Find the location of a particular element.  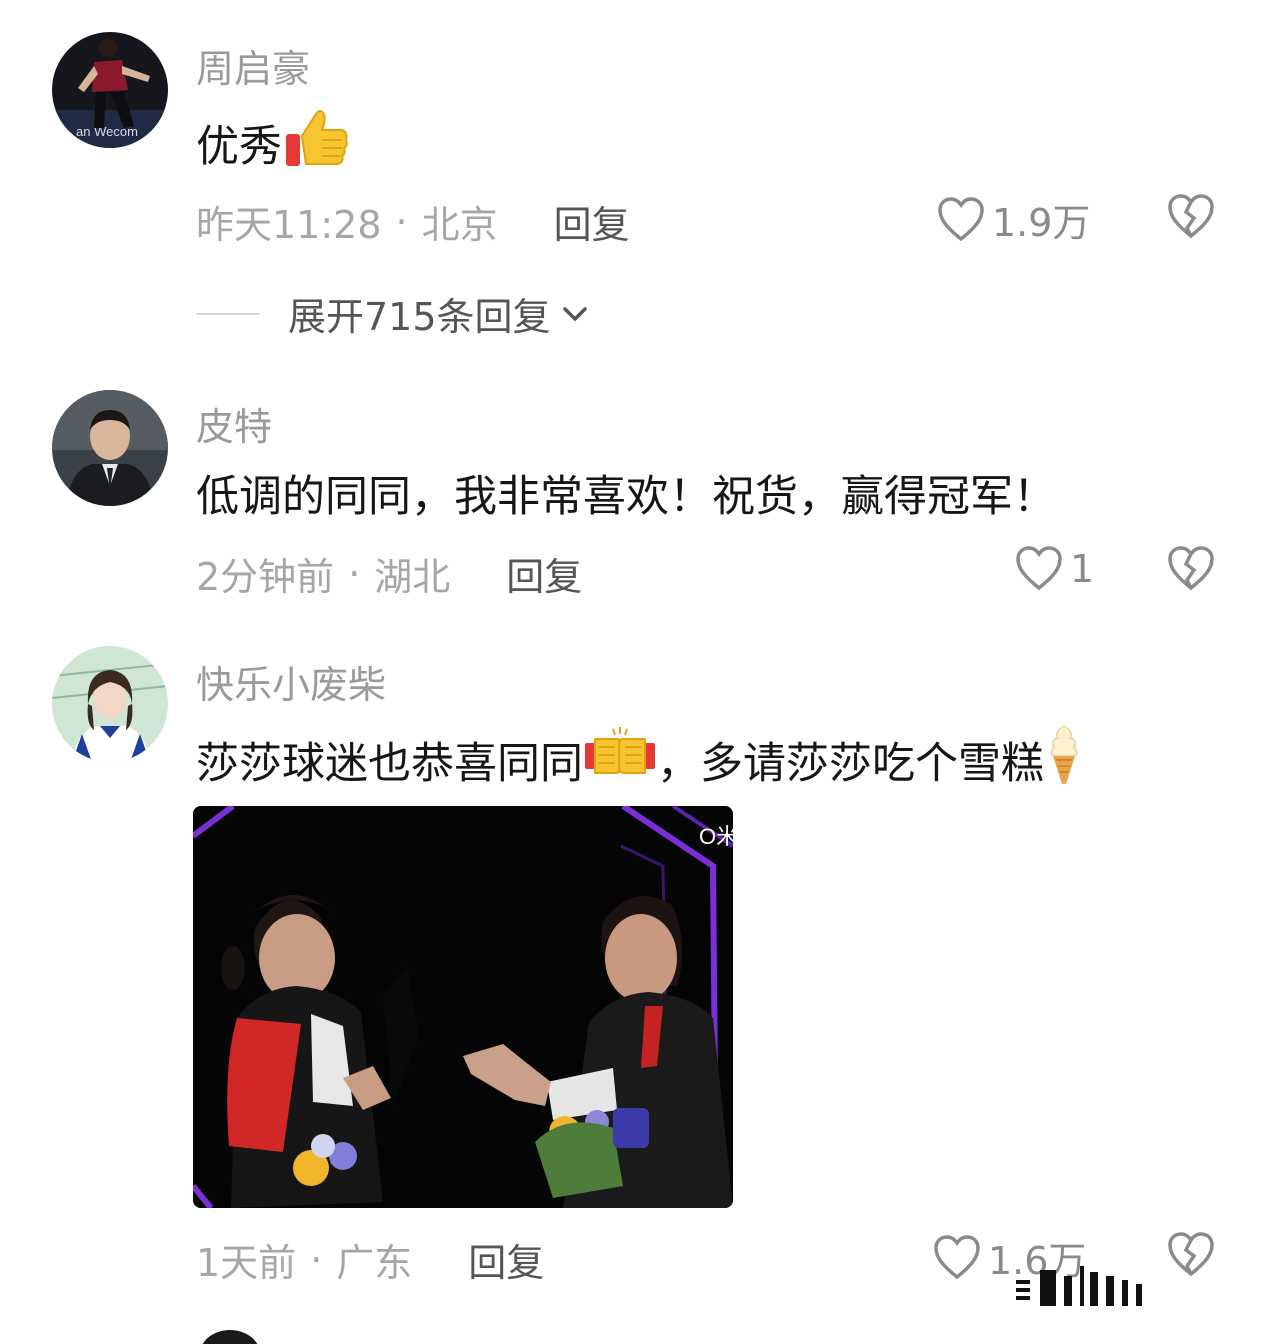

comment-time: 1天前 is located at coordinates (246, 1263).